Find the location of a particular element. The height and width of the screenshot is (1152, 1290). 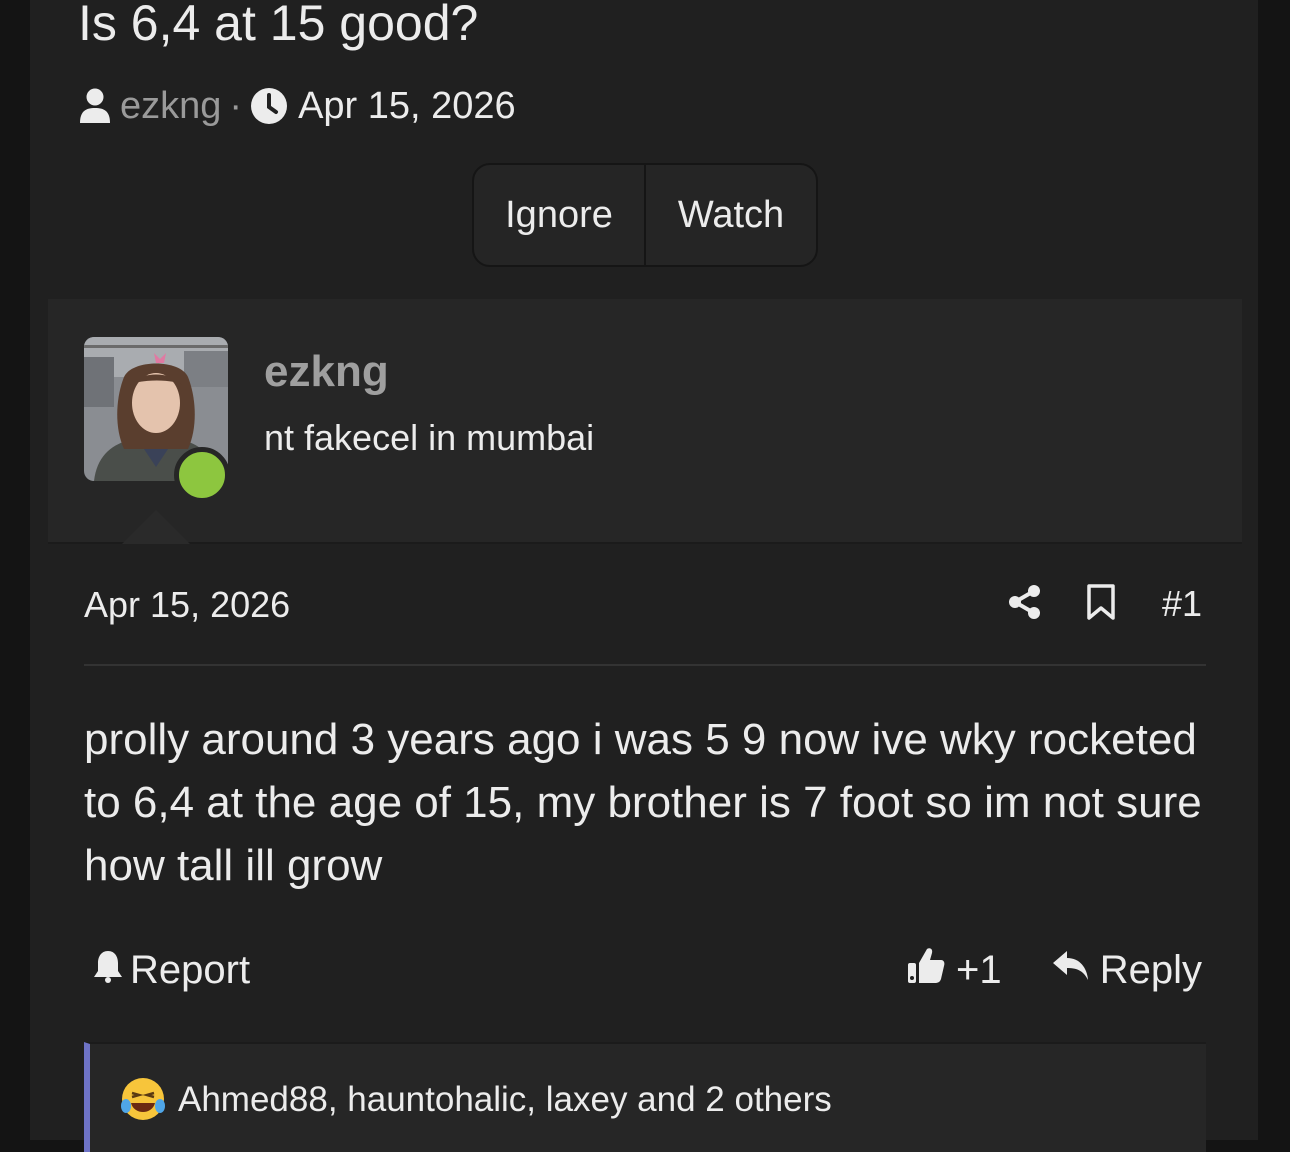

online-status-indicator is located at coordinates (202, 475).